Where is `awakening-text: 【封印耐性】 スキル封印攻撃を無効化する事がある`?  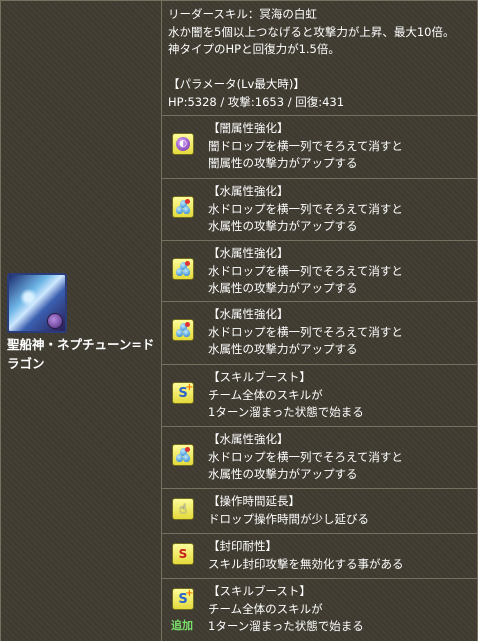 awakening-text: 【封印耐性】 スキル封印攻撃を無効化する事がある is located at coordinates (306, 555).